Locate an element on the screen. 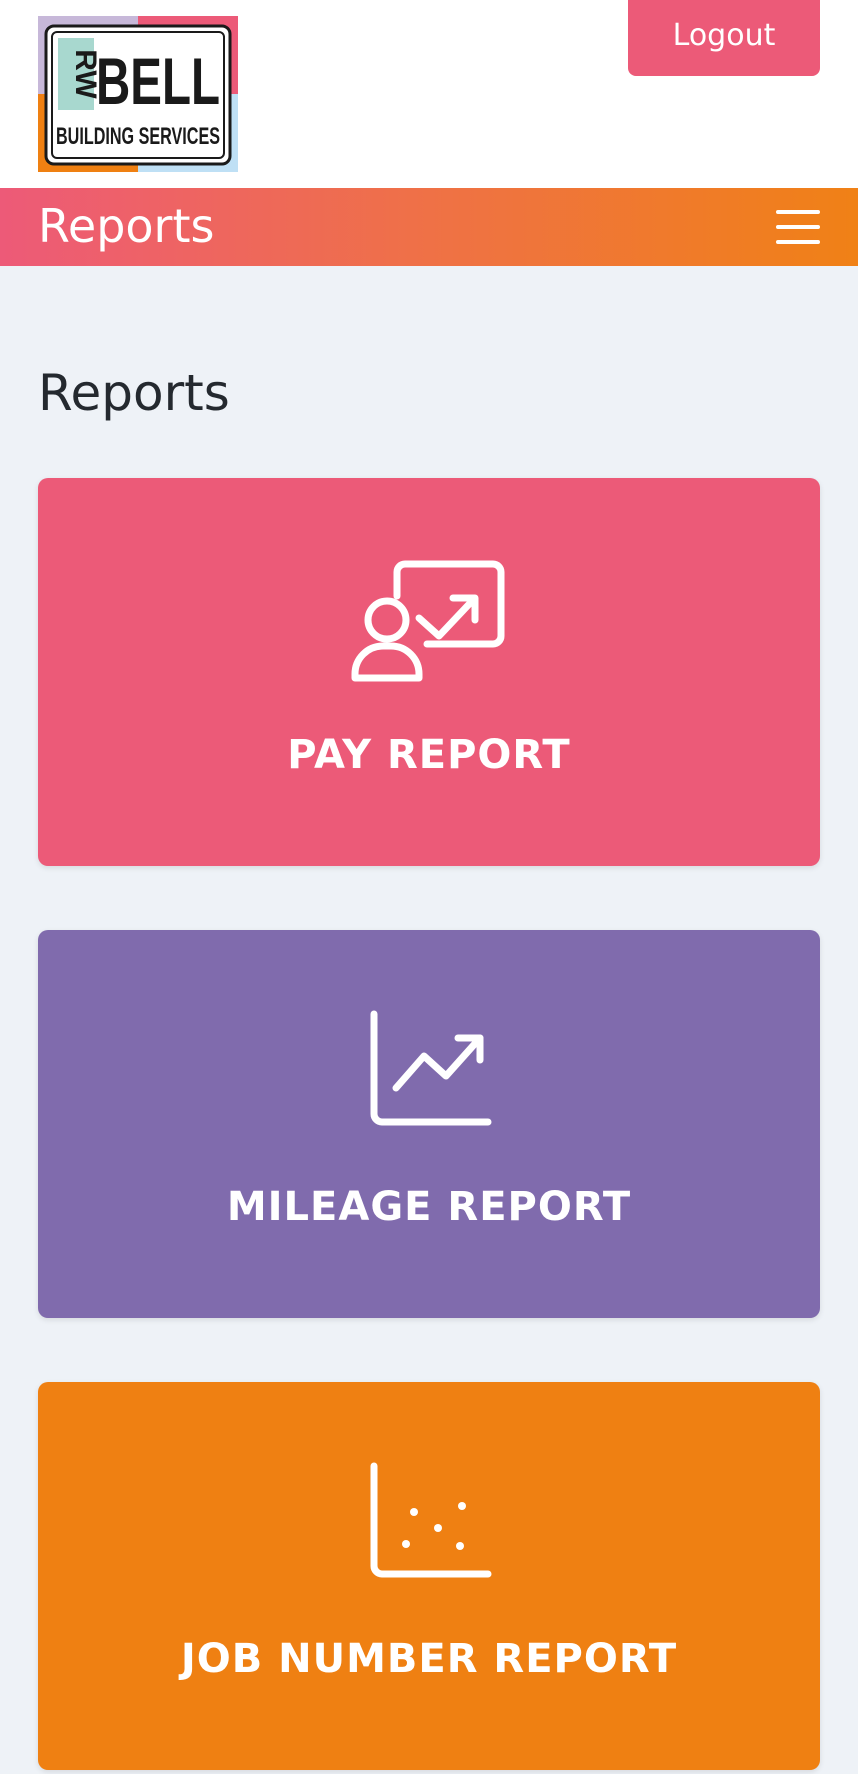 This screenshot has width=858, height=1774. svg-text: BUILDING SERVICES is located at coordinates (138, 136).